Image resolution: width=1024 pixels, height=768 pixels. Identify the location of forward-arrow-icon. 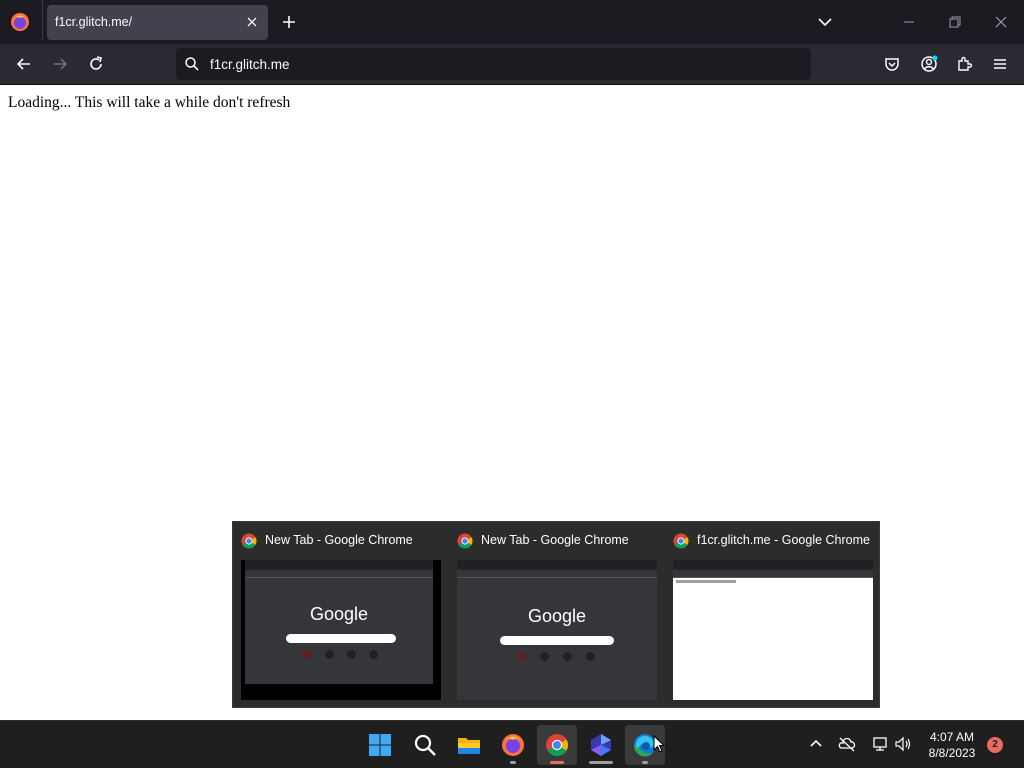
(60, 64).